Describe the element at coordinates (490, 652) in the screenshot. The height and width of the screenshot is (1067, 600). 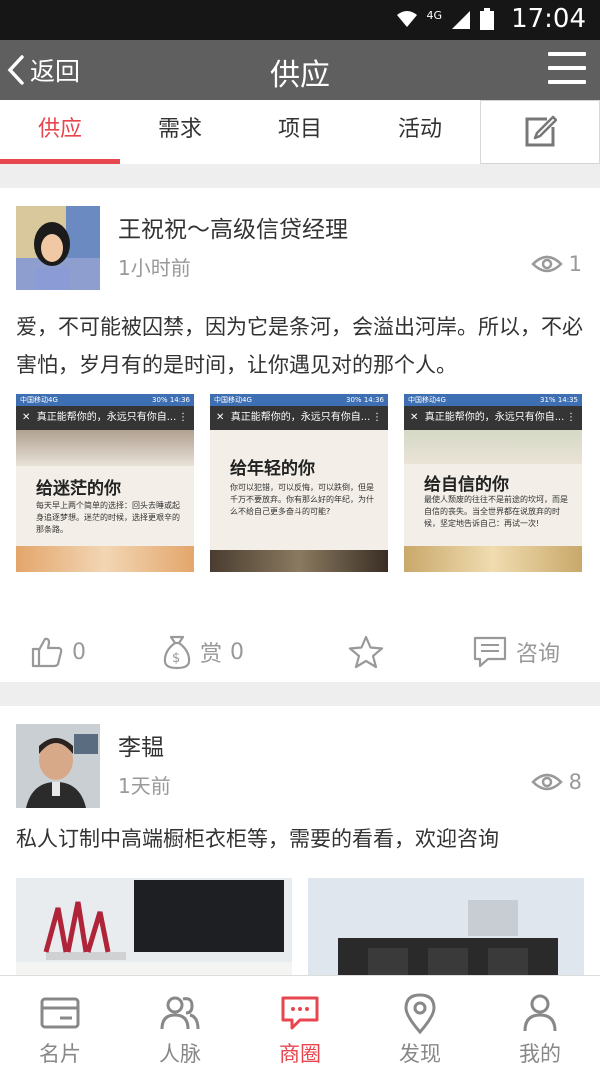
I see `message-icon` at that location.